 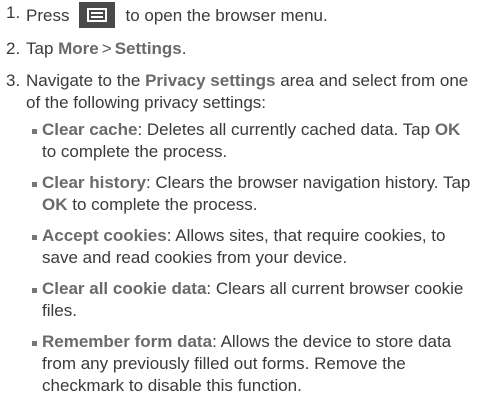 I want to click on step-1: 1. Press to open the browser menu., so click(x=240, y=15).